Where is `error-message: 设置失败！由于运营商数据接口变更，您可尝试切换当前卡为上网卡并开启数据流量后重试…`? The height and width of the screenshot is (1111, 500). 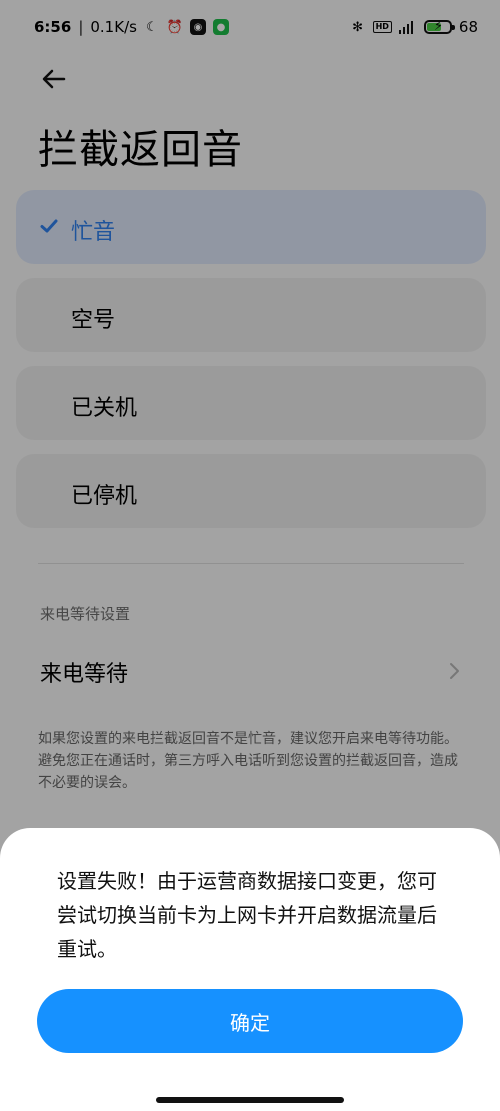 error-message: 设置失败！由于运营商数据接口变更，您可尝试切换当前卡为上网卡并开启数据流量后重试… is located at coordinates (247, 915).